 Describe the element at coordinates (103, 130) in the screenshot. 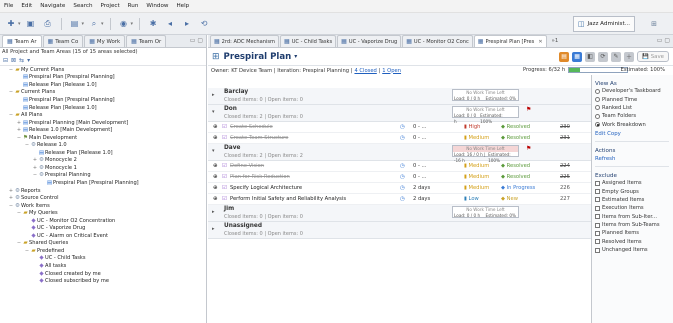

I see `tree-node: + ▤ Release 1.0 [Main Development]` at that location.